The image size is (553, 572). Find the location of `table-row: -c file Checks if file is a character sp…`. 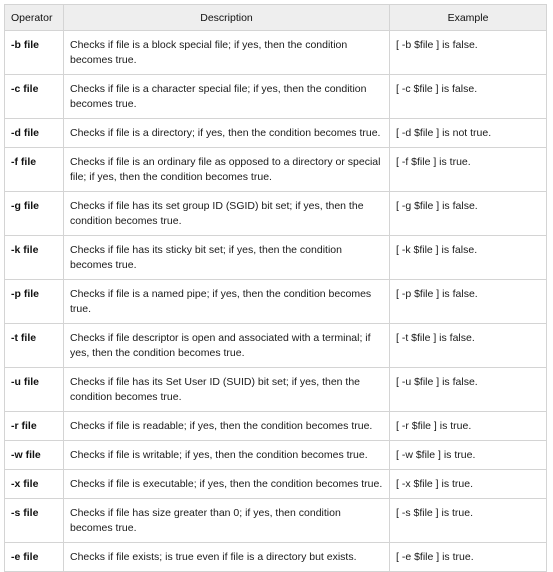

table-row: -c file Checks if file is a character sp… is located at coordinates (275, 96).